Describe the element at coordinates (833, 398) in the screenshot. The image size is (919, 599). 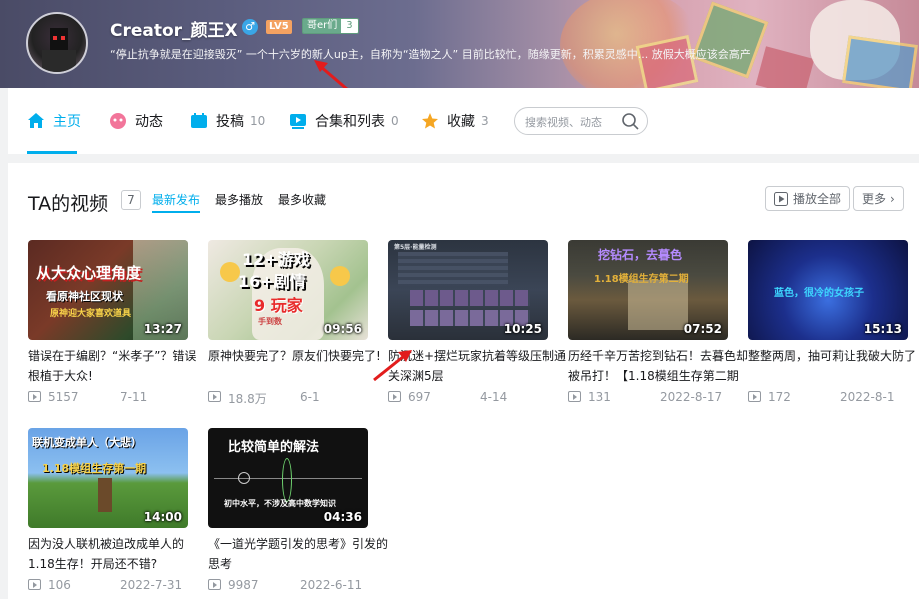
I see `video-meta: 172 2022-8-1` at that location.